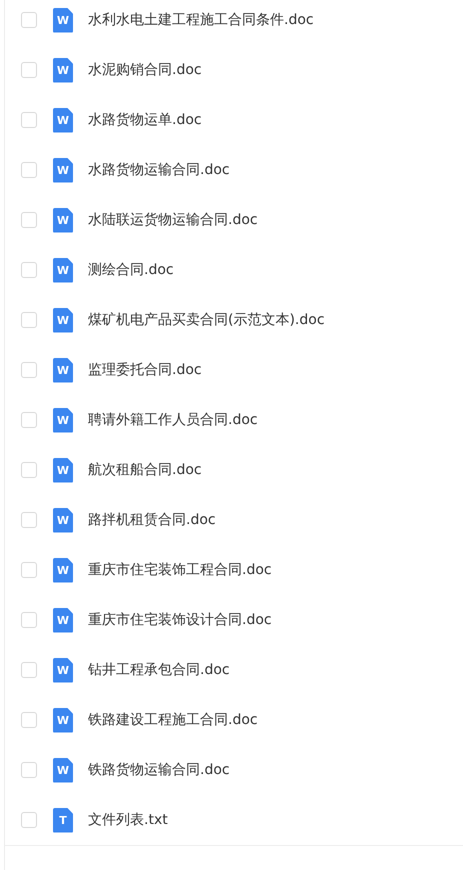 This screenshot has width=463, height=870. Describe the element at coordinates (131, 270) in the screenshot. I see `file-name: 测绘合同.doc` at that location.